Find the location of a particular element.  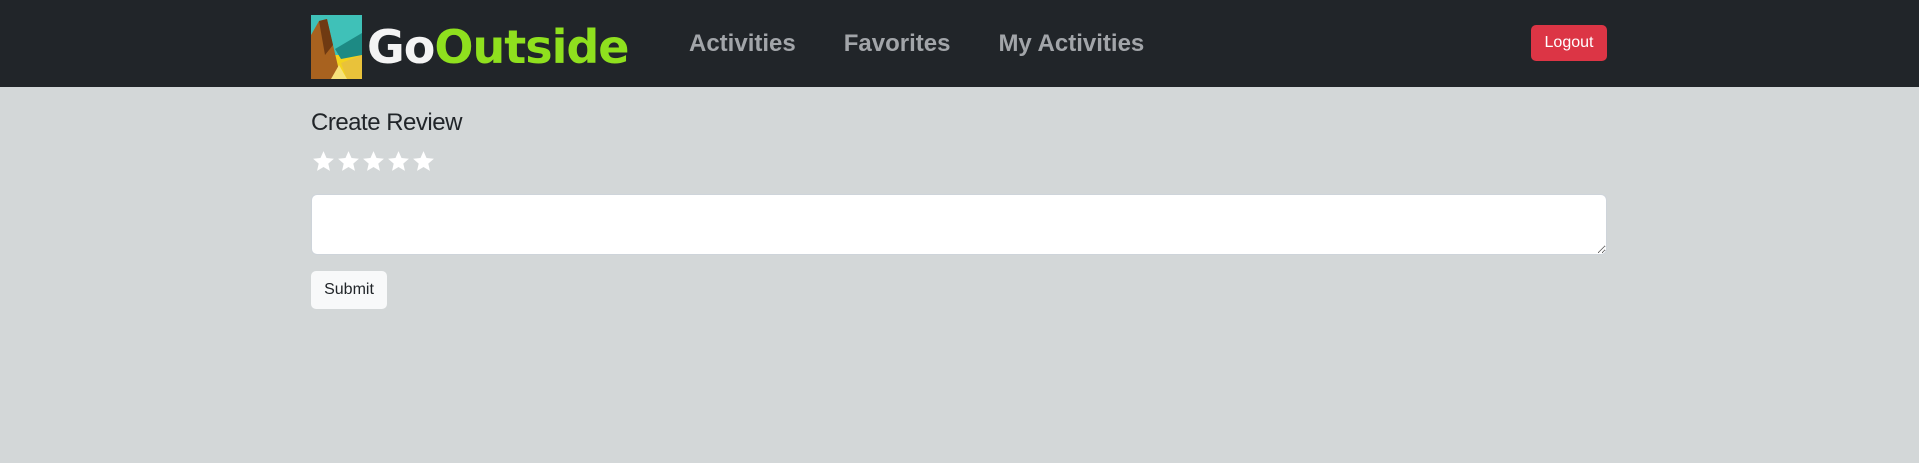

nav-link-my-activities: My Activities is located at coordinates (1071, 44).